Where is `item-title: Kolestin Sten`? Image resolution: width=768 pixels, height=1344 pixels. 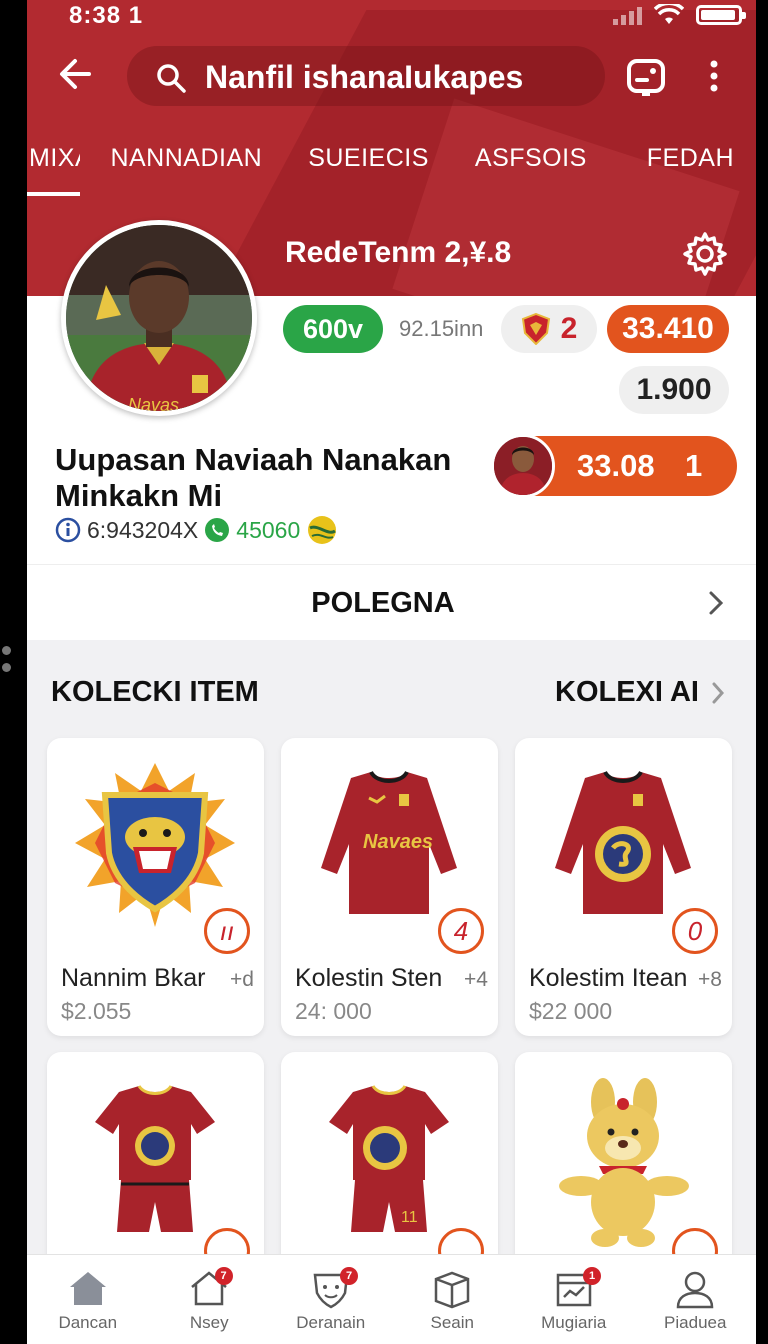
item-title: Kolestin Sten is located at coordinates (369, 978).